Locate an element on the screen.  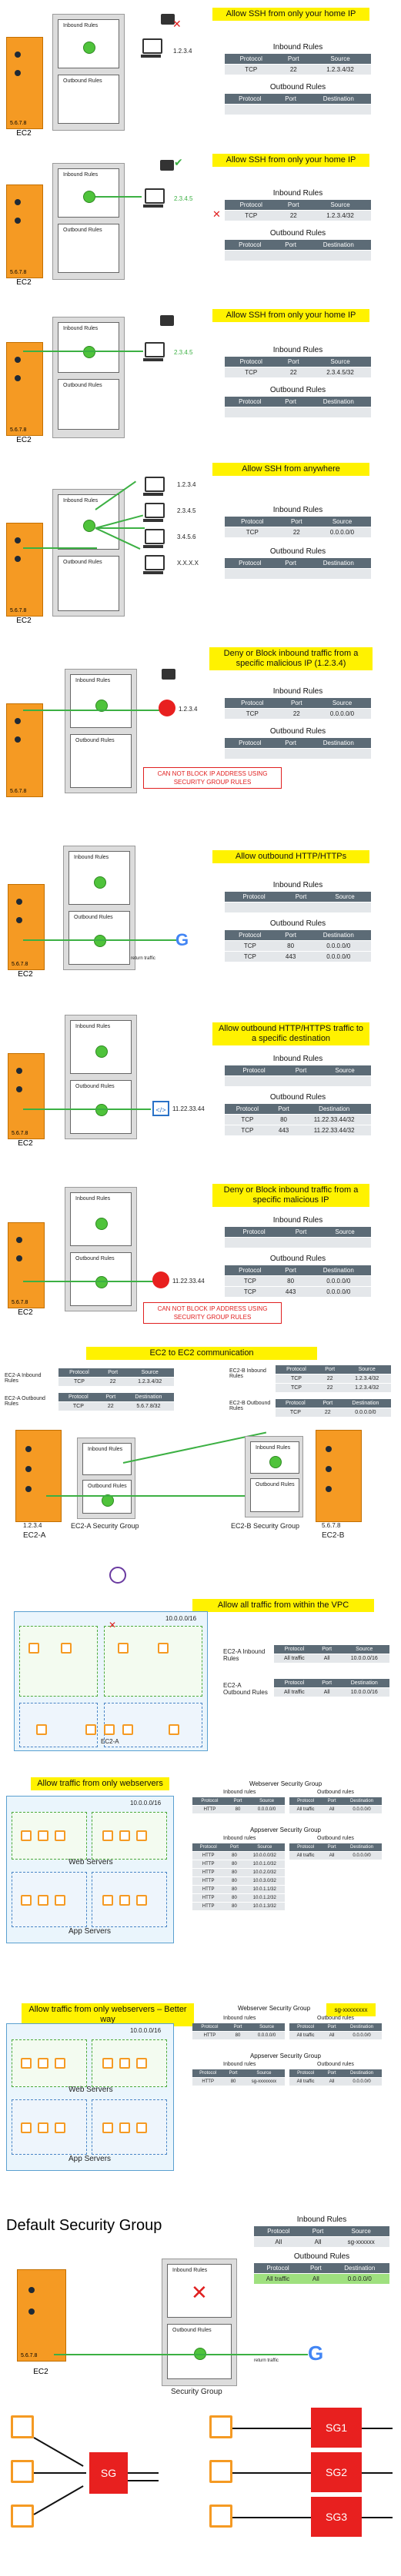
check-icon: ✔ is located at coordinates (178, 163).